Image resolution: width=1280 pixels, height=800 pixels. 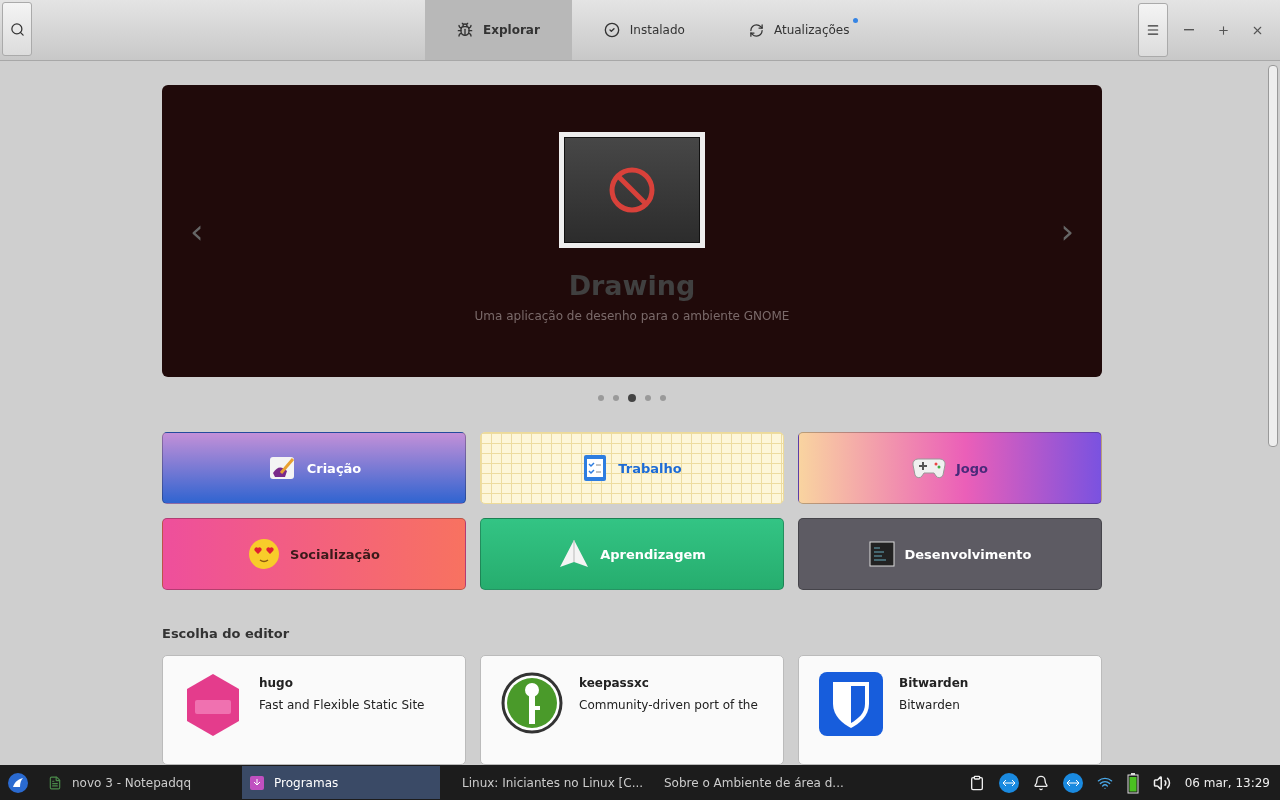 I want to click on bug-icon, so click(x=465, y=30).